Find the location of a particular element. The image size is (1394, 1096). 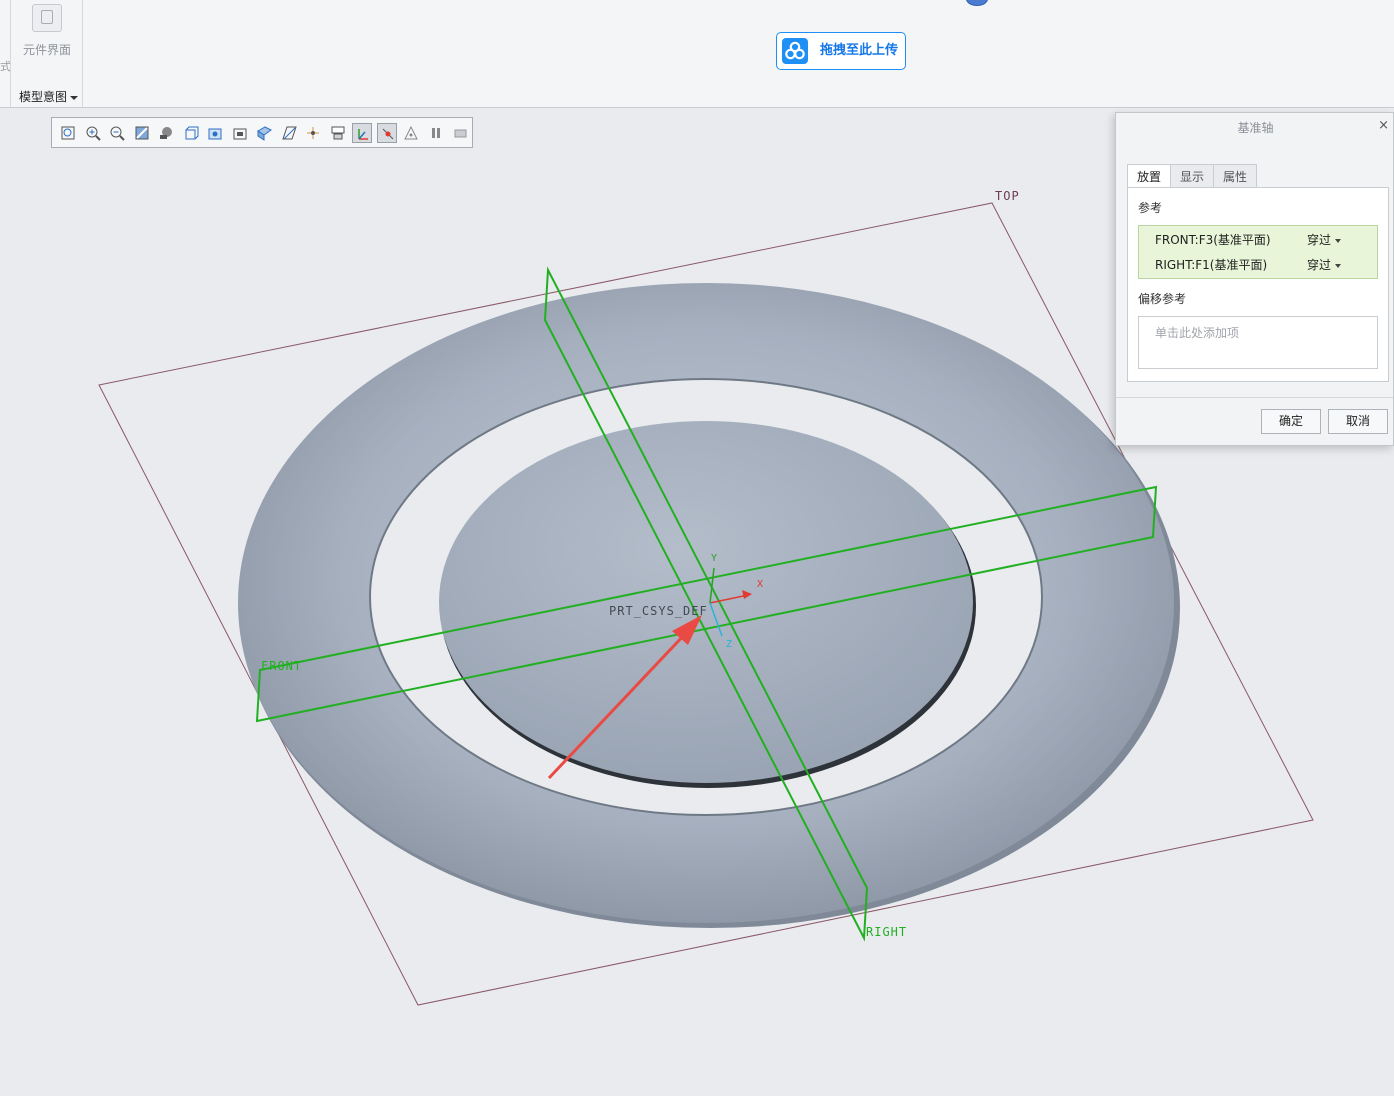

dialog-title: 基准轴 is located at coordinates (1255, 128).